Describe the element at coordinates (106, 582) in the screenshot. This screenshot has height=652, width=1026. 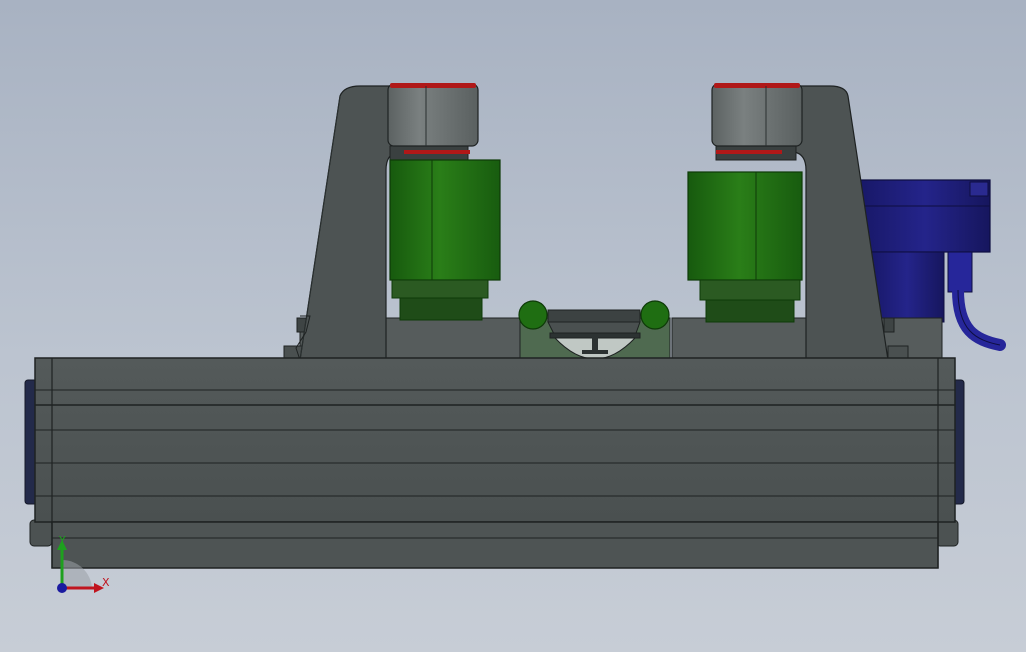
I see `triad-x-label: X` at that location.